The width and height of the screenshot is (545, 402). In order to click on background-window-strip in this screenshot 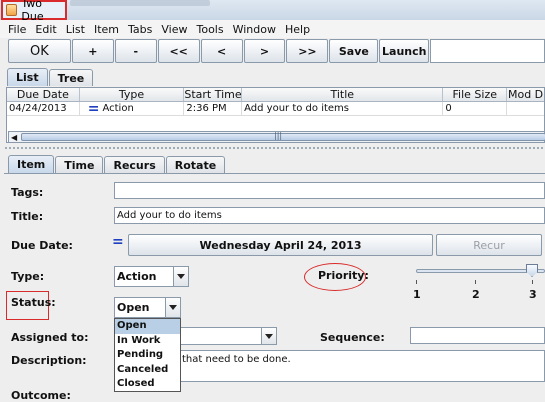, I will do `click(140, 3)`.